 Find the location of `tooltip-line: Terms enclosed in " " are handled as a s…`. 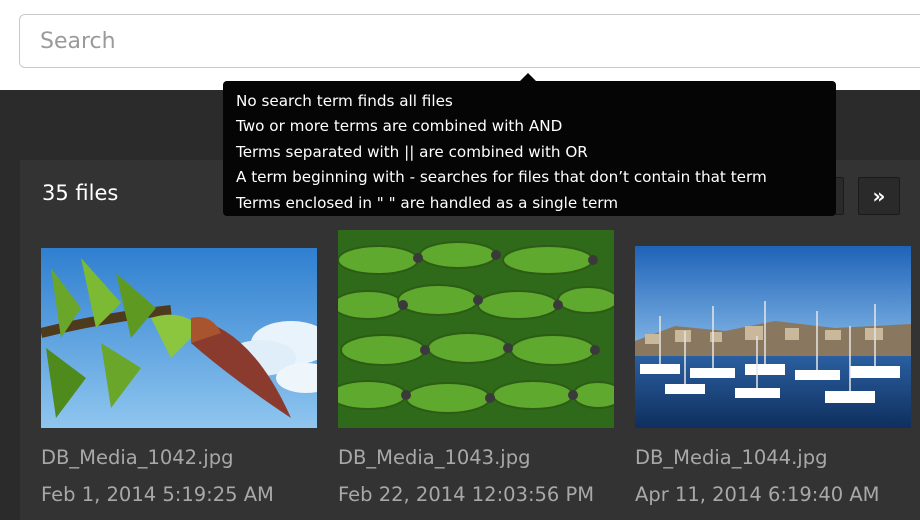

tooltip-line: Terms enclosed in " " are handled as a s… is located at coordinates (427, 202).